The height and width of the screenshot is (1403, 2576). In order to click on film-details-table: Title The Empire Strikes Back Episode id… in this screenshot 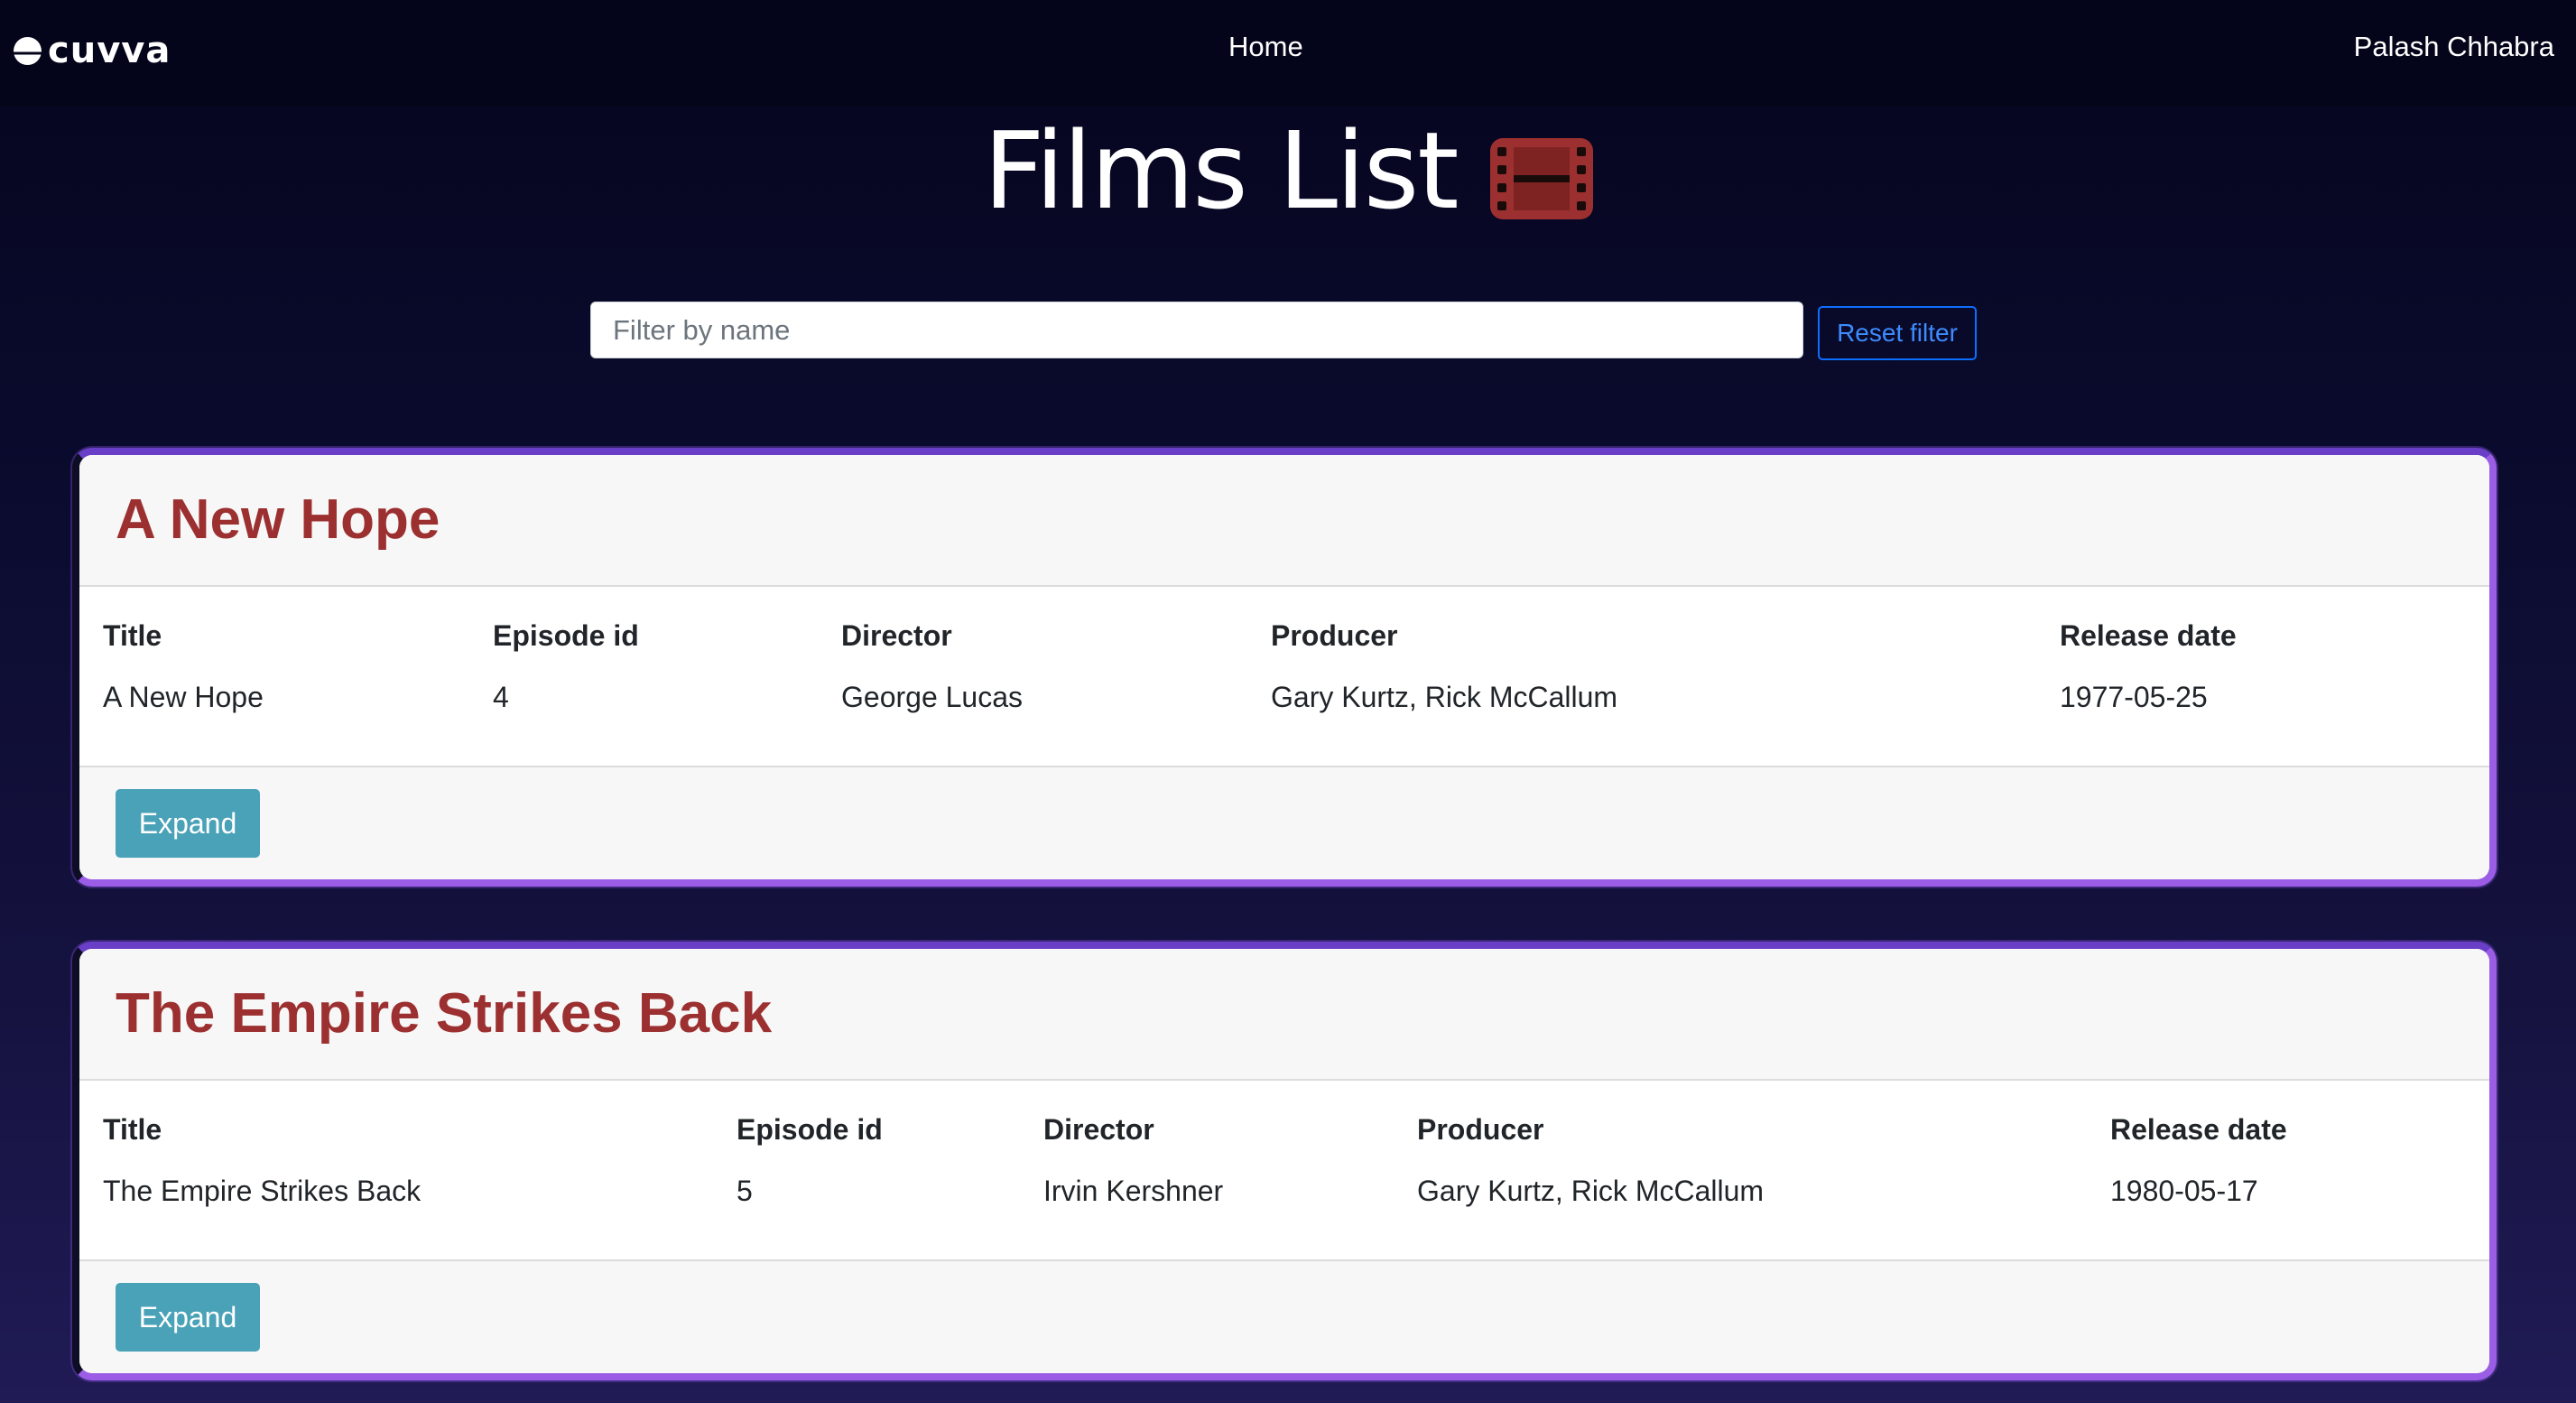, I will do `click(1284, 1171)`.